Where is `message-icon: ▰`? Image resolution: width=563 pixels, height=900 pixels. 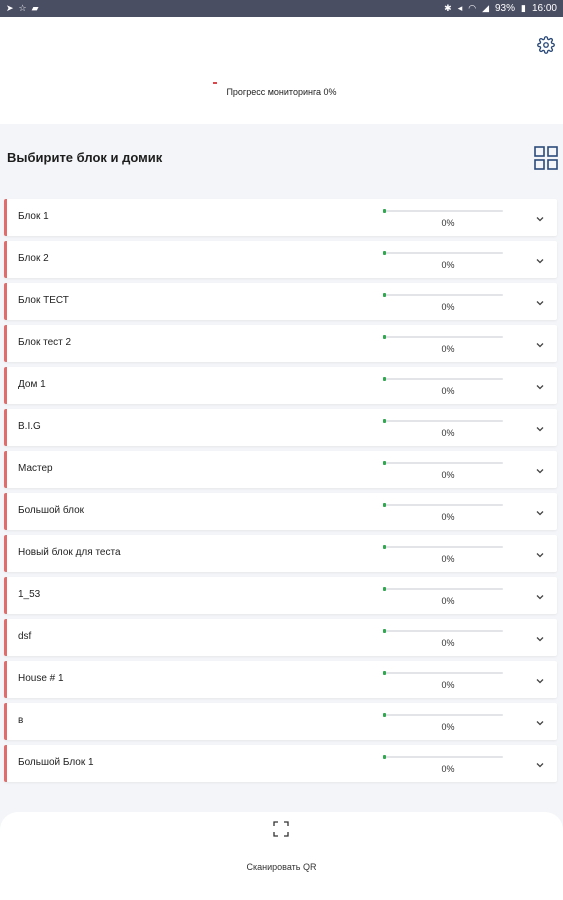 message-icon: ▰ is located at coordinates (35, 8).